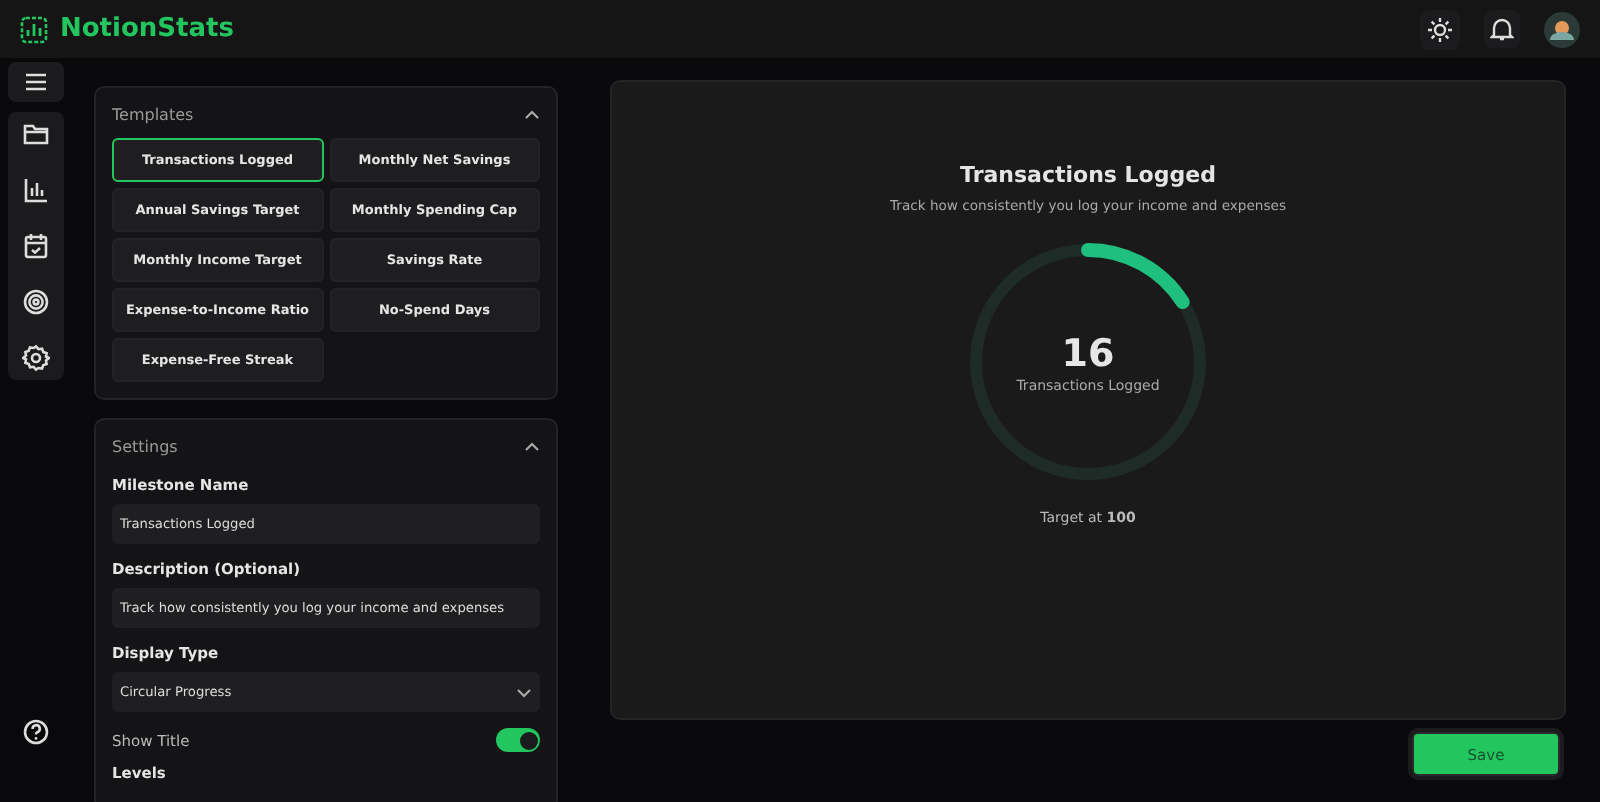  What do you see at coordinates (36, 302) in the screenshot?
I see `target-icon` at bounding box center [36, 302].